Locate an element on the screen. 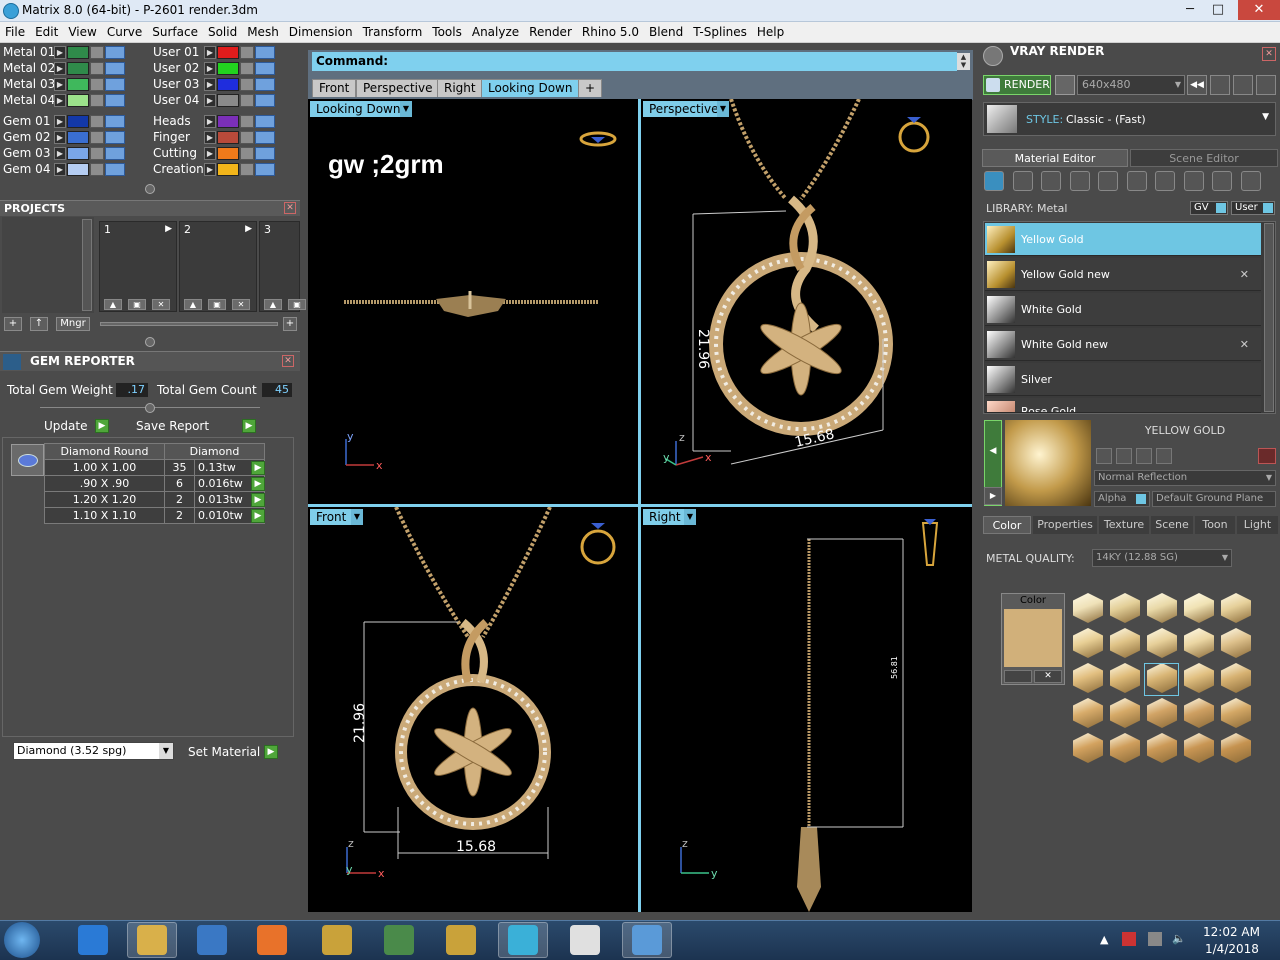 The height and width of the screenshot is (960, 1280). menu-tools: Tools is located at coordinates (447, 30).